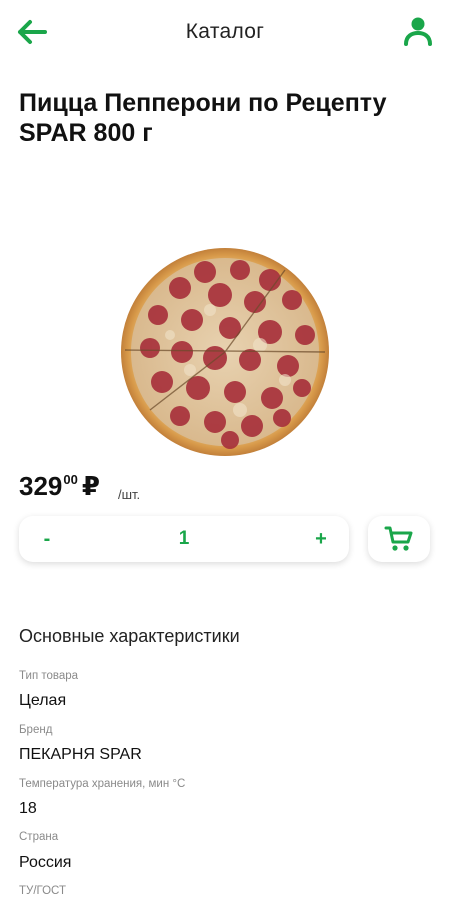 The image size is (450, 900). I want to click on increase-button: +, so click(321, 539).